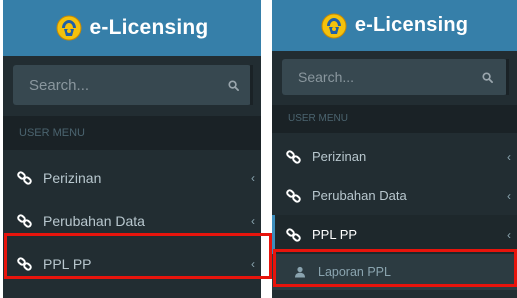  Describe the element at coordinates (394, 272) in the screenshot. I see `sub-item-laporan-ppl: Laporan PPL` at that location.